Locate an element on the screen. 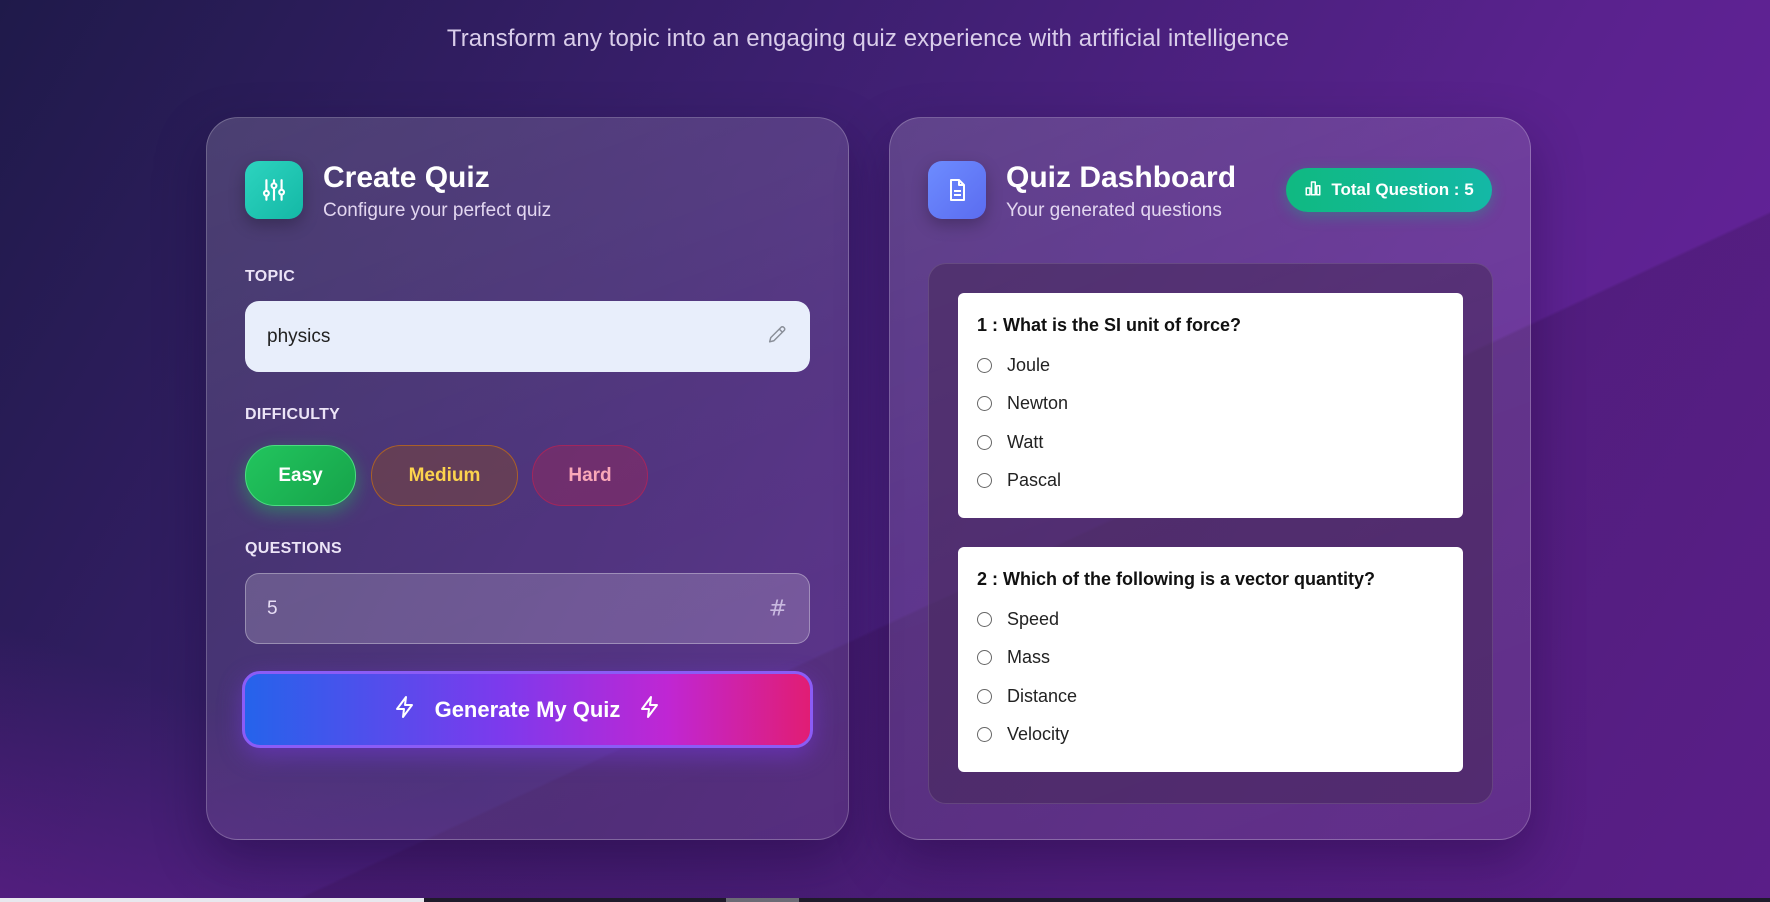 Image resolution: width=1770 pixels, height=902 pixels. option-label: Mass is located at coordinates (1029, 657).